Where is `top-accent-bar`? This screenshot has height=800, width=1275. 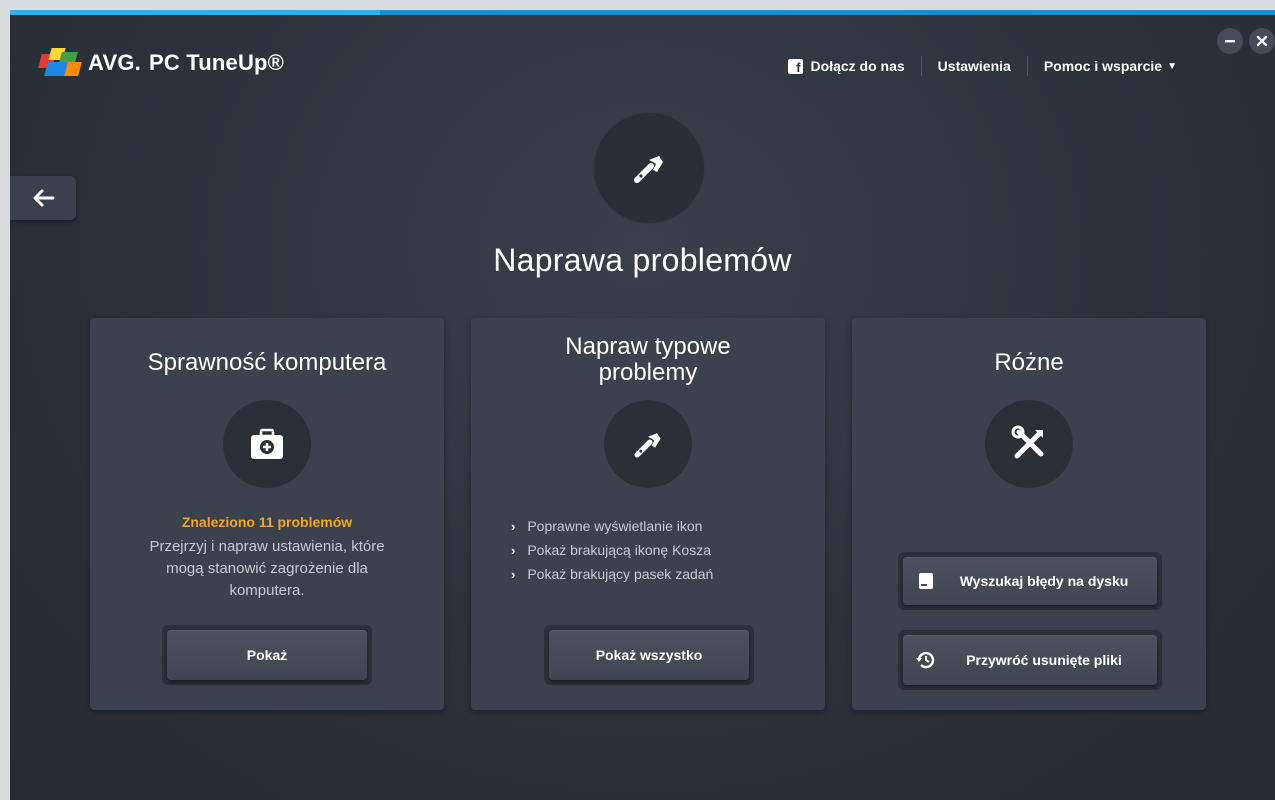 top-accent-bar is located at coordinates (642, 12).